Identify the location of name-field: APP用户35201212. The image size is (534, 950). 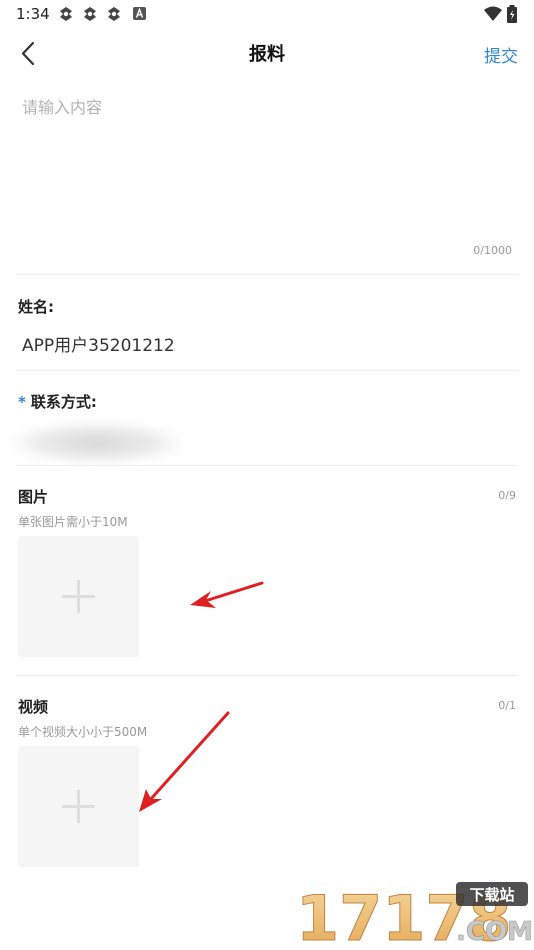
(98, 343).